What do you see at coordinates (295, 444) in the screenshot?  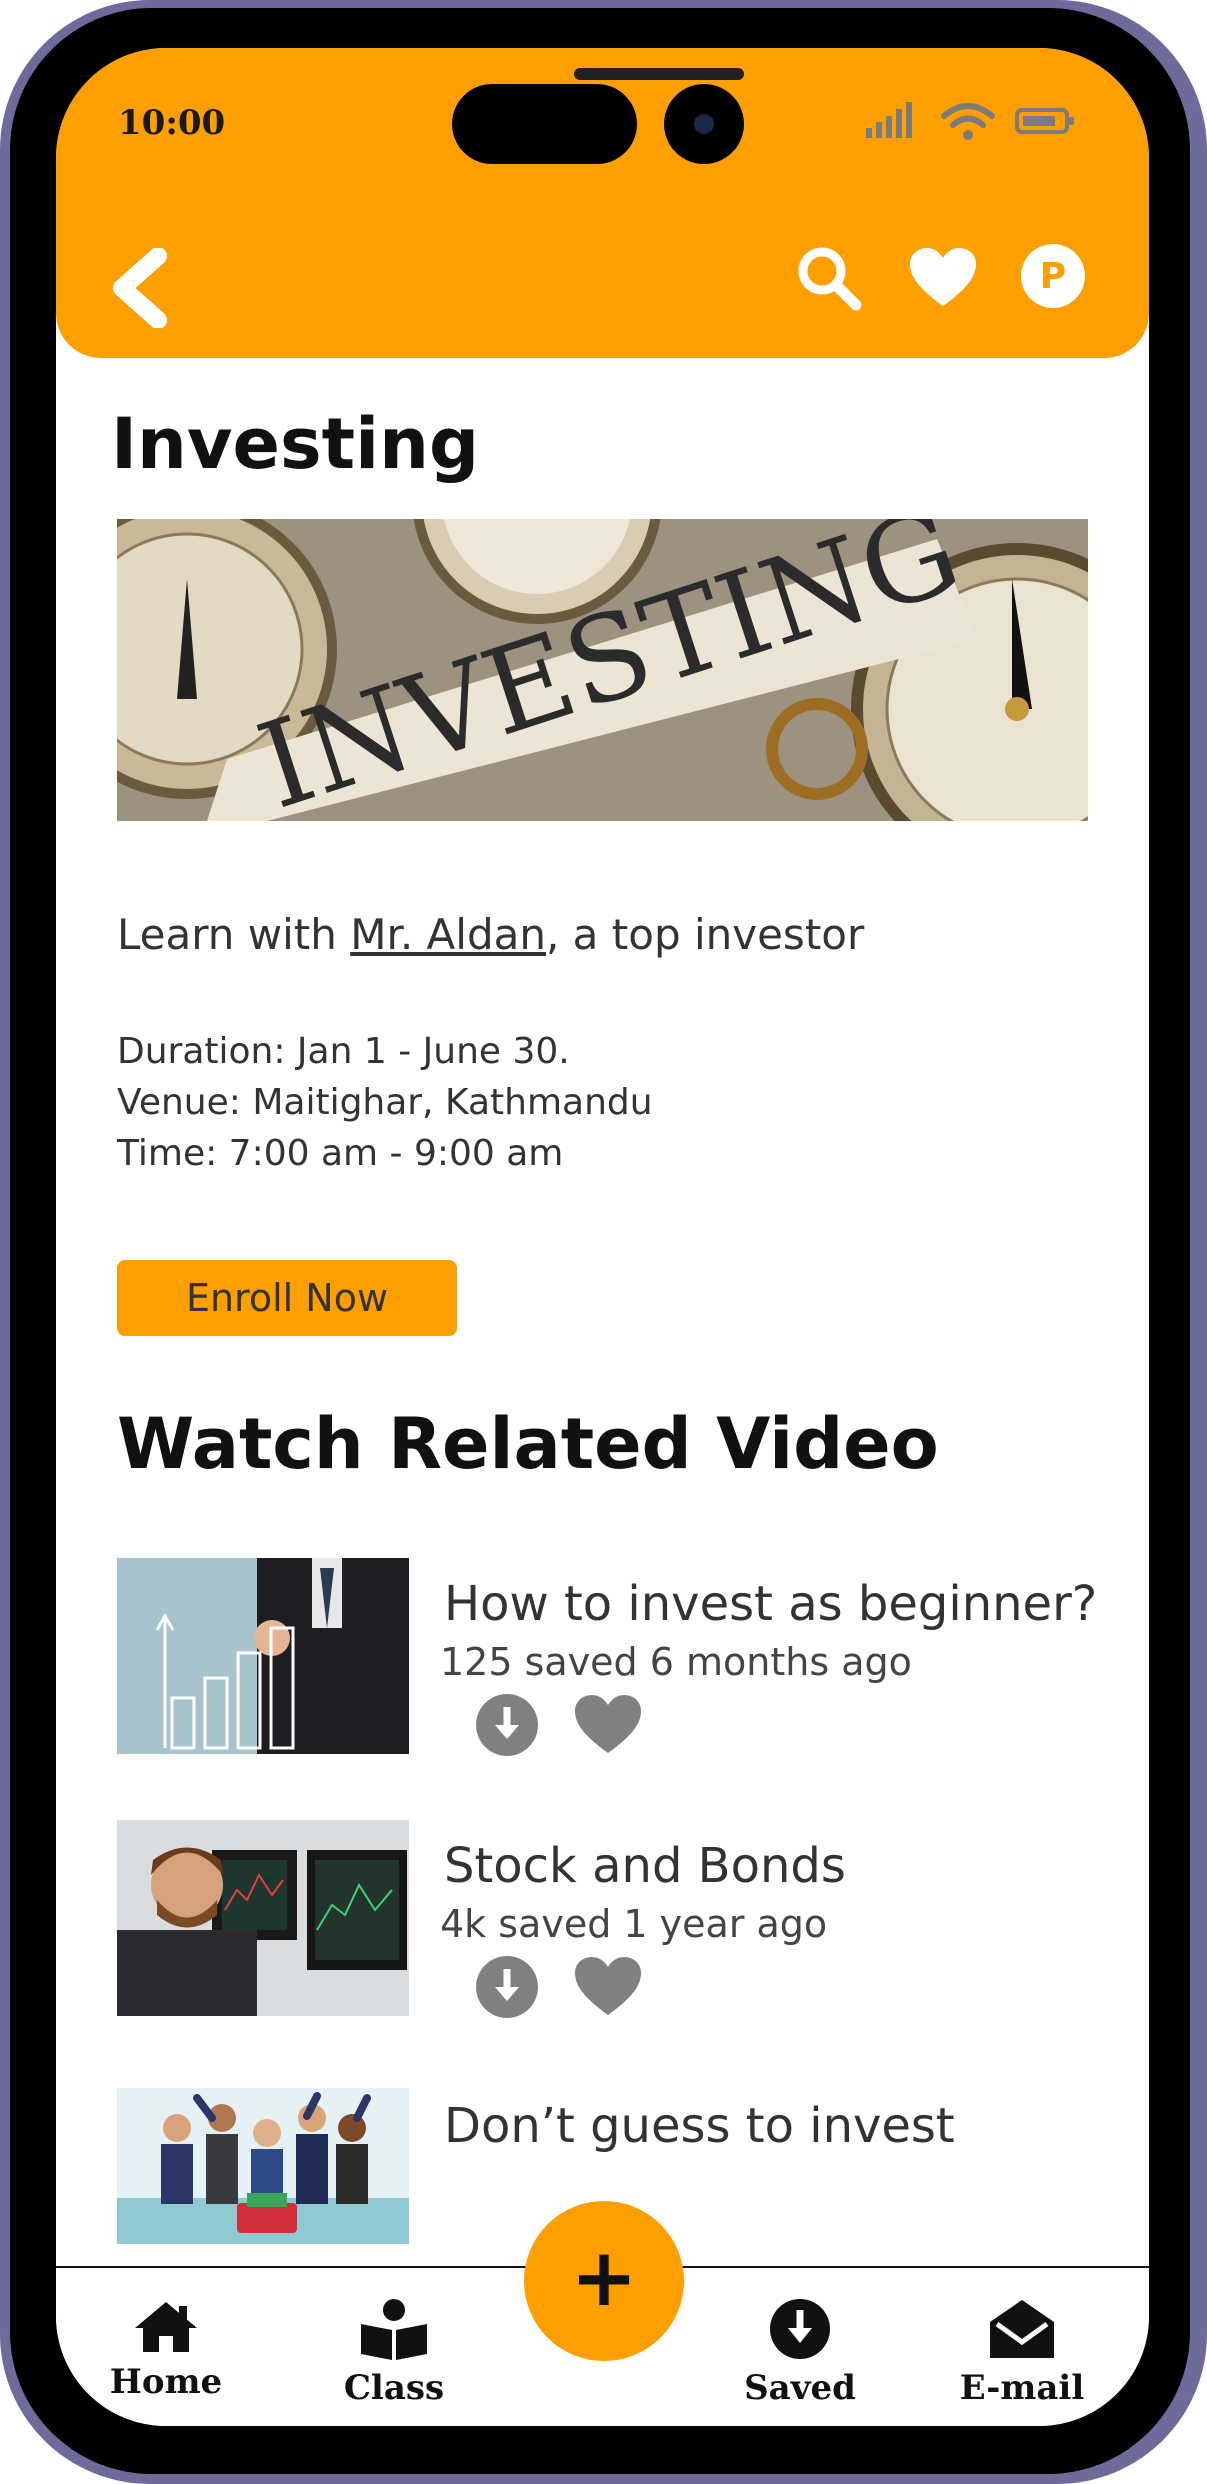 I see `page-title: Investing` at bounding box center [295, 444].